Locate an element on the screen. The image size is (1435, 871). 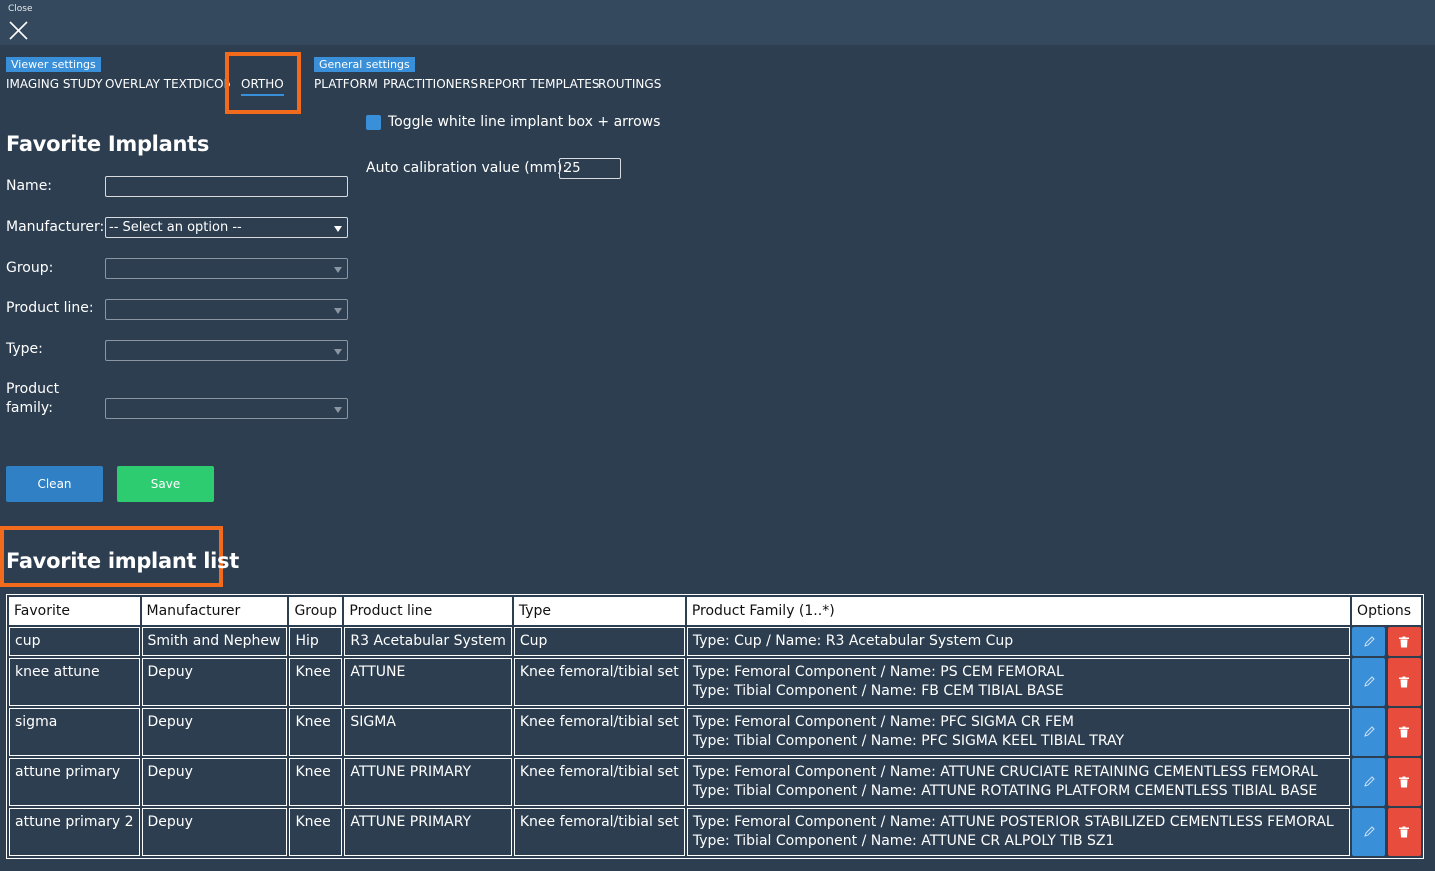
product-line-select is located at coordinates (226, 309).